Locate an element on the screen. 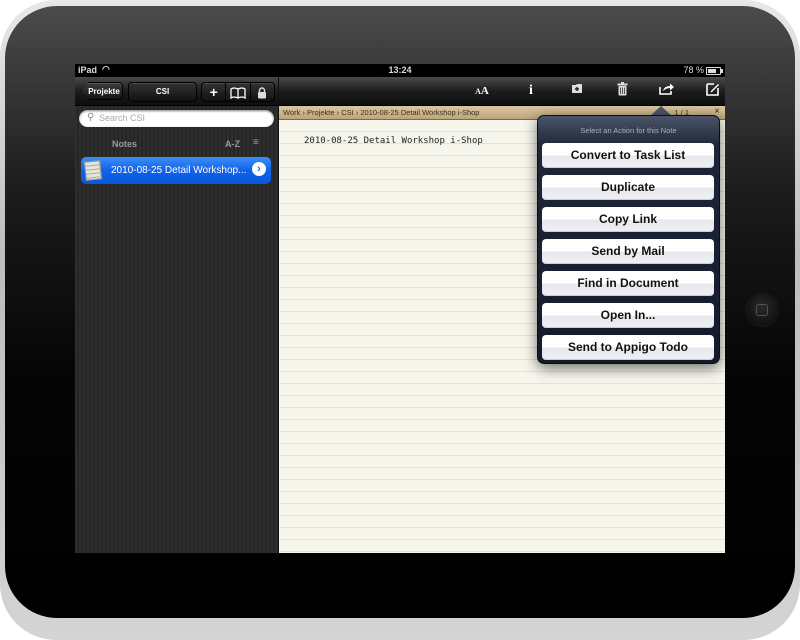 The image size is (800, 640). sidebar-segmented-control: + is located at coordinates (238, 92).